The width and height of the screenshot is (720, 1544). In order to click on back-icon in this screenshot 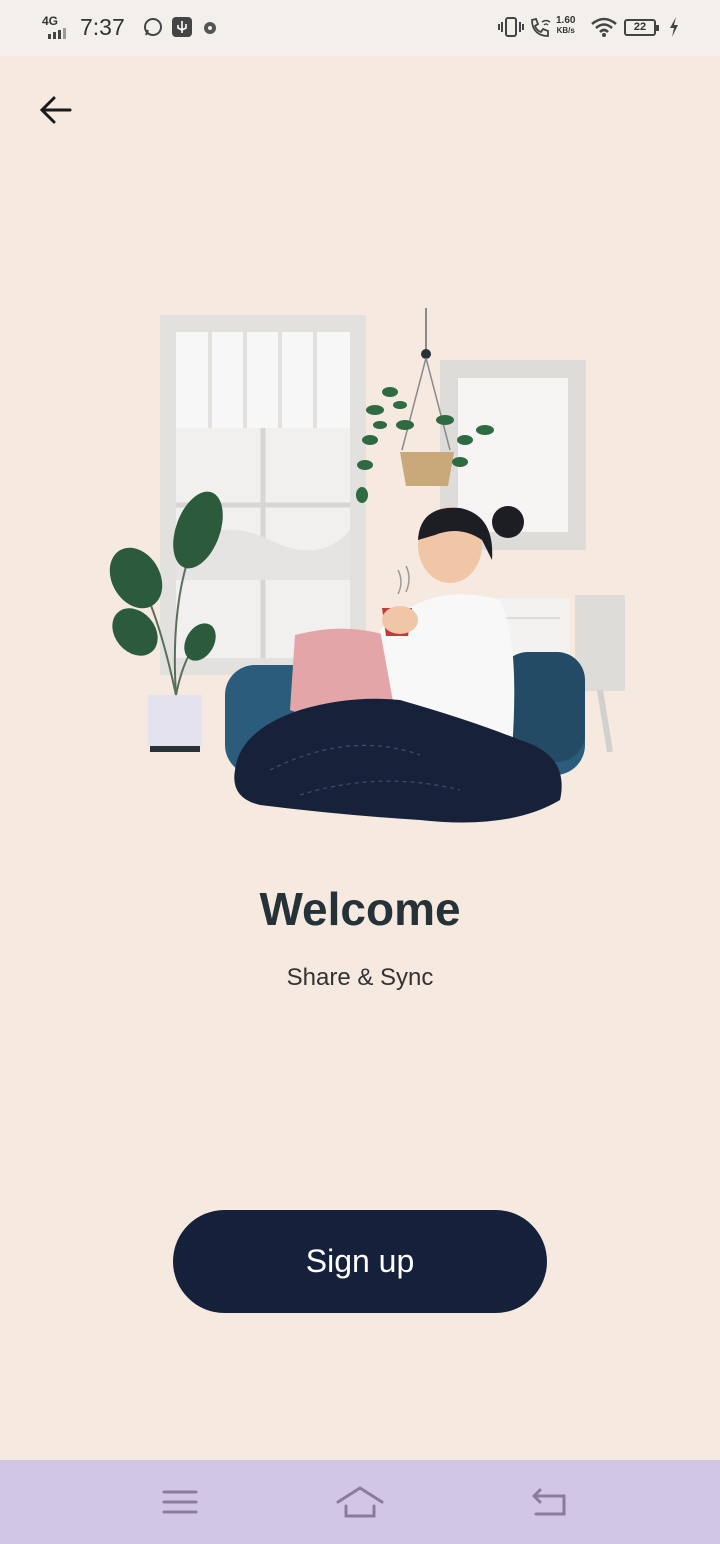, I will do `click(548, 1502)`.